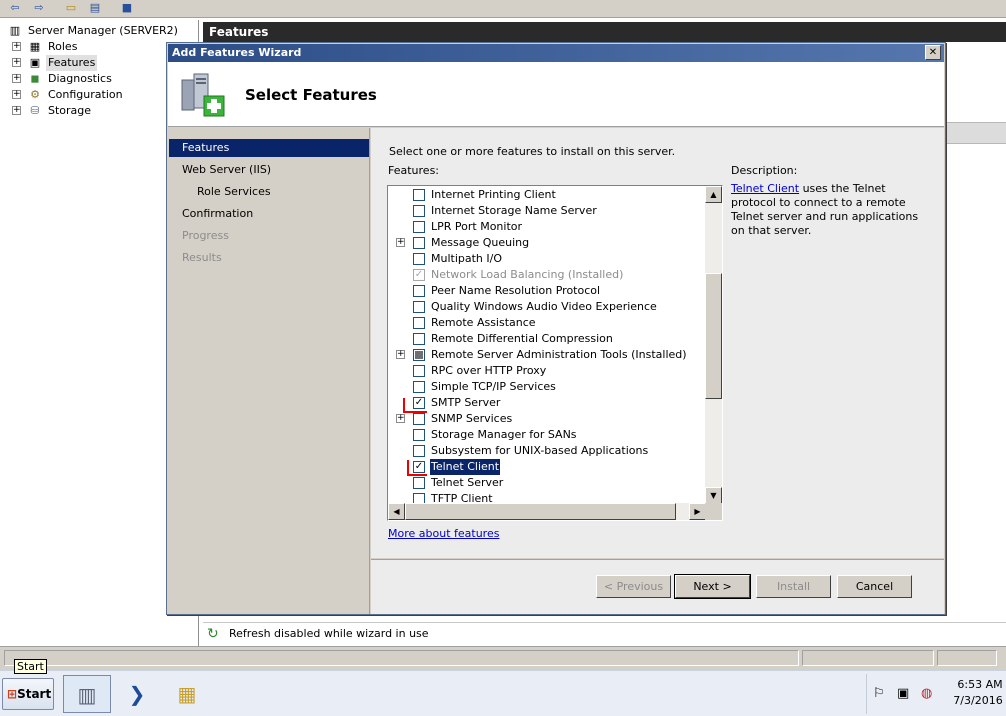 The width and height of the screenshot is (1006, 716). What do you see at coordinates (903, 693) in the screenshot?
I see `network-icon: ▣` at bounding box center [903, 693].